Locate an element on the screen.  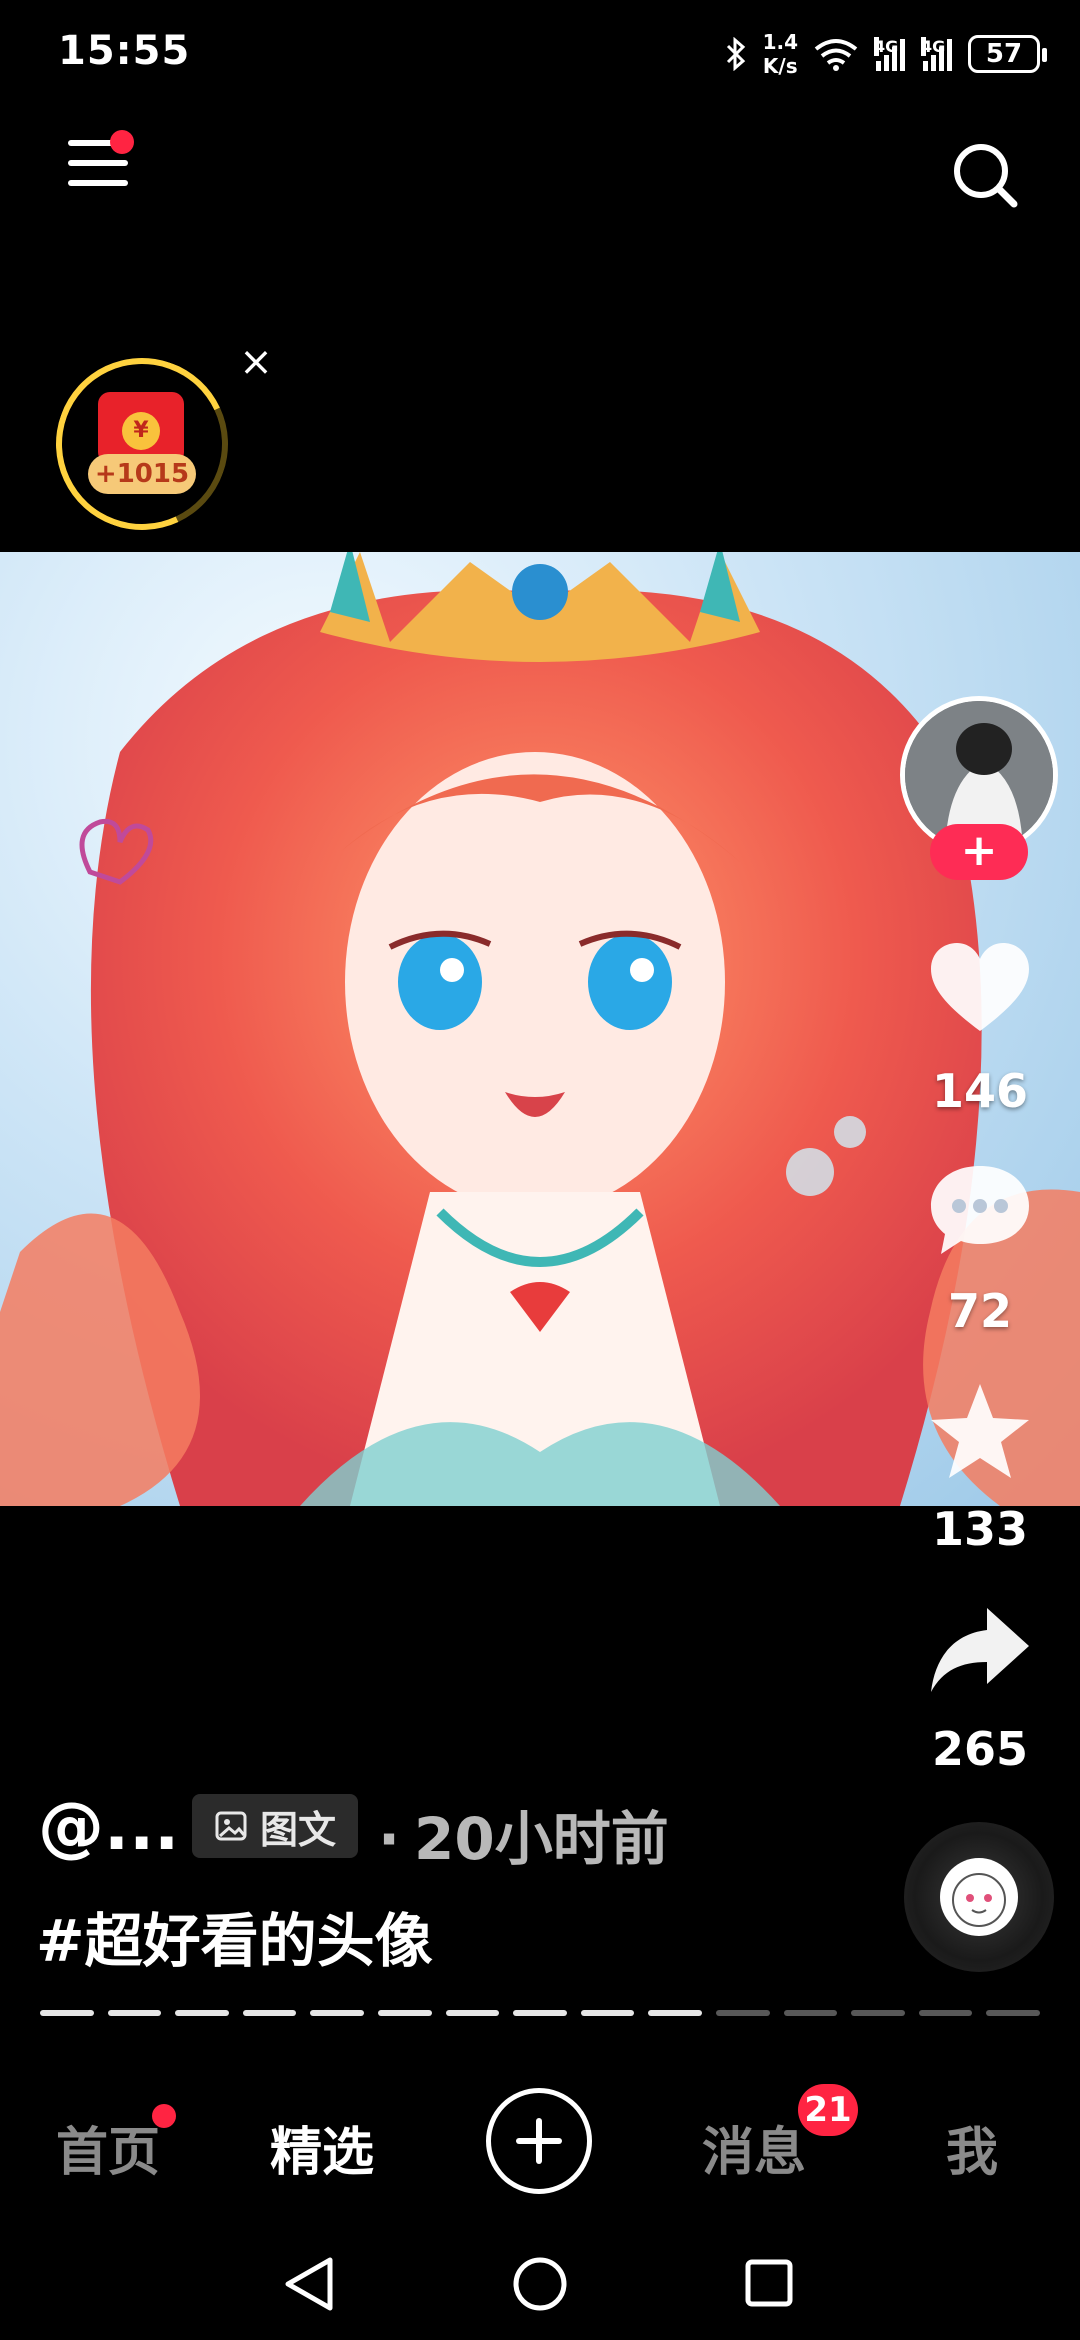
comment-count: 72 is located at coordinates (979, 1311).